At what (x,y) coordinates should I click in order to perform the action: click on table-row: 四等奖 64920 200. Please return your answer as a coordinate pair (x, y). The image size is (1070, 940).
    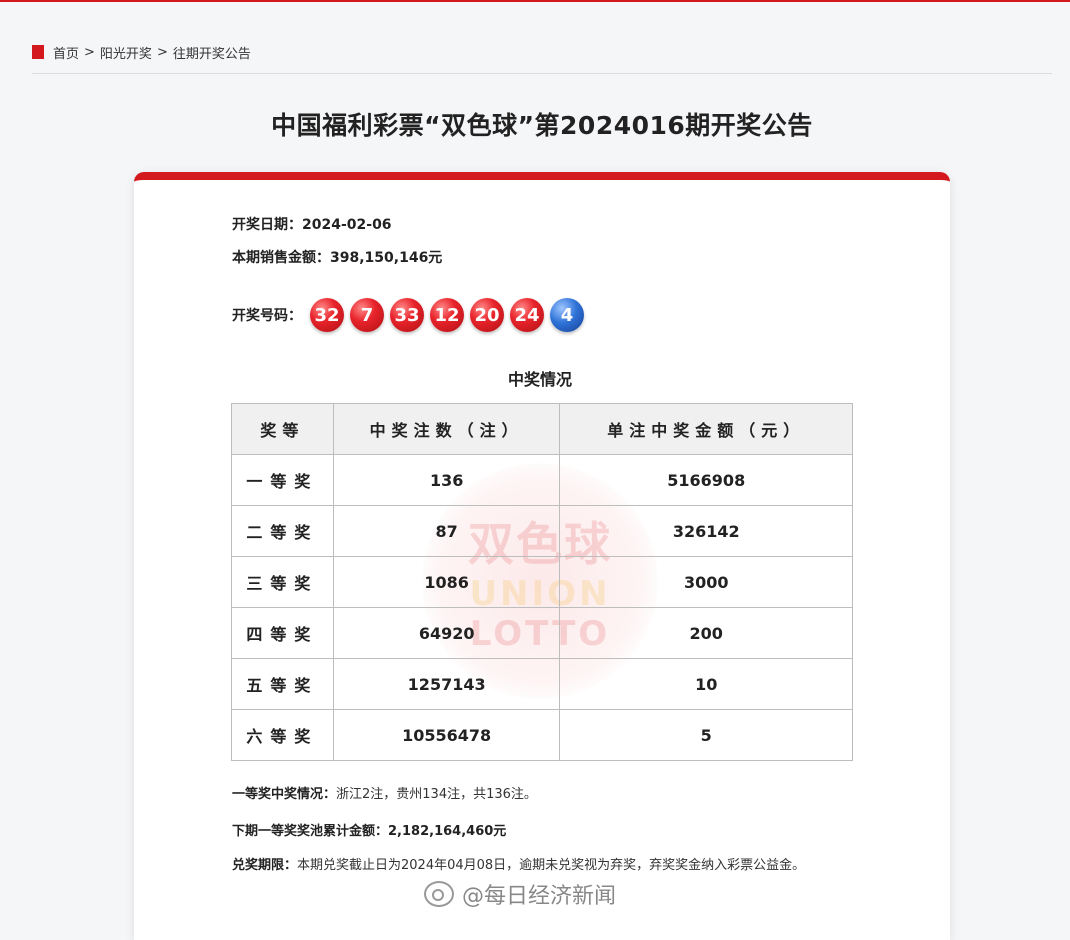
    Looking at the image, I should click on (542, 633).